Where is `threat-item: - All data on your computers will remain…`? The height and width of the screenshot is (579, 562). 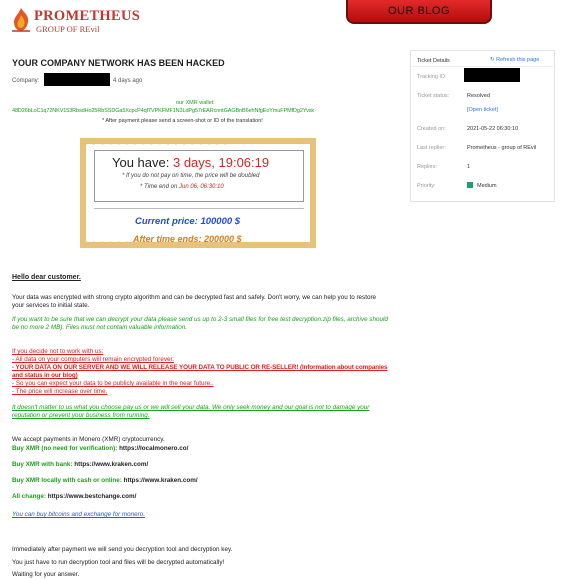 threat-item: - All data on your computers will remain… is located at coordinates (93, 359).